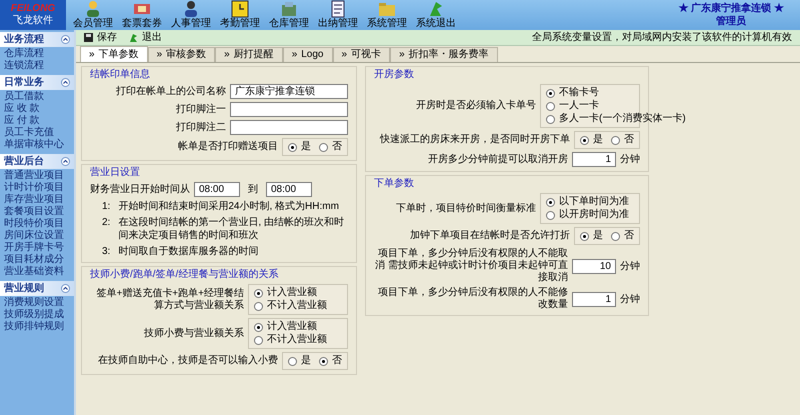 The height and width of the screenshot is (415, 800). Describe the element at coordinates (37, 133) in the screenshot. I see `sidebar-item: 员工卡充值` at that location.